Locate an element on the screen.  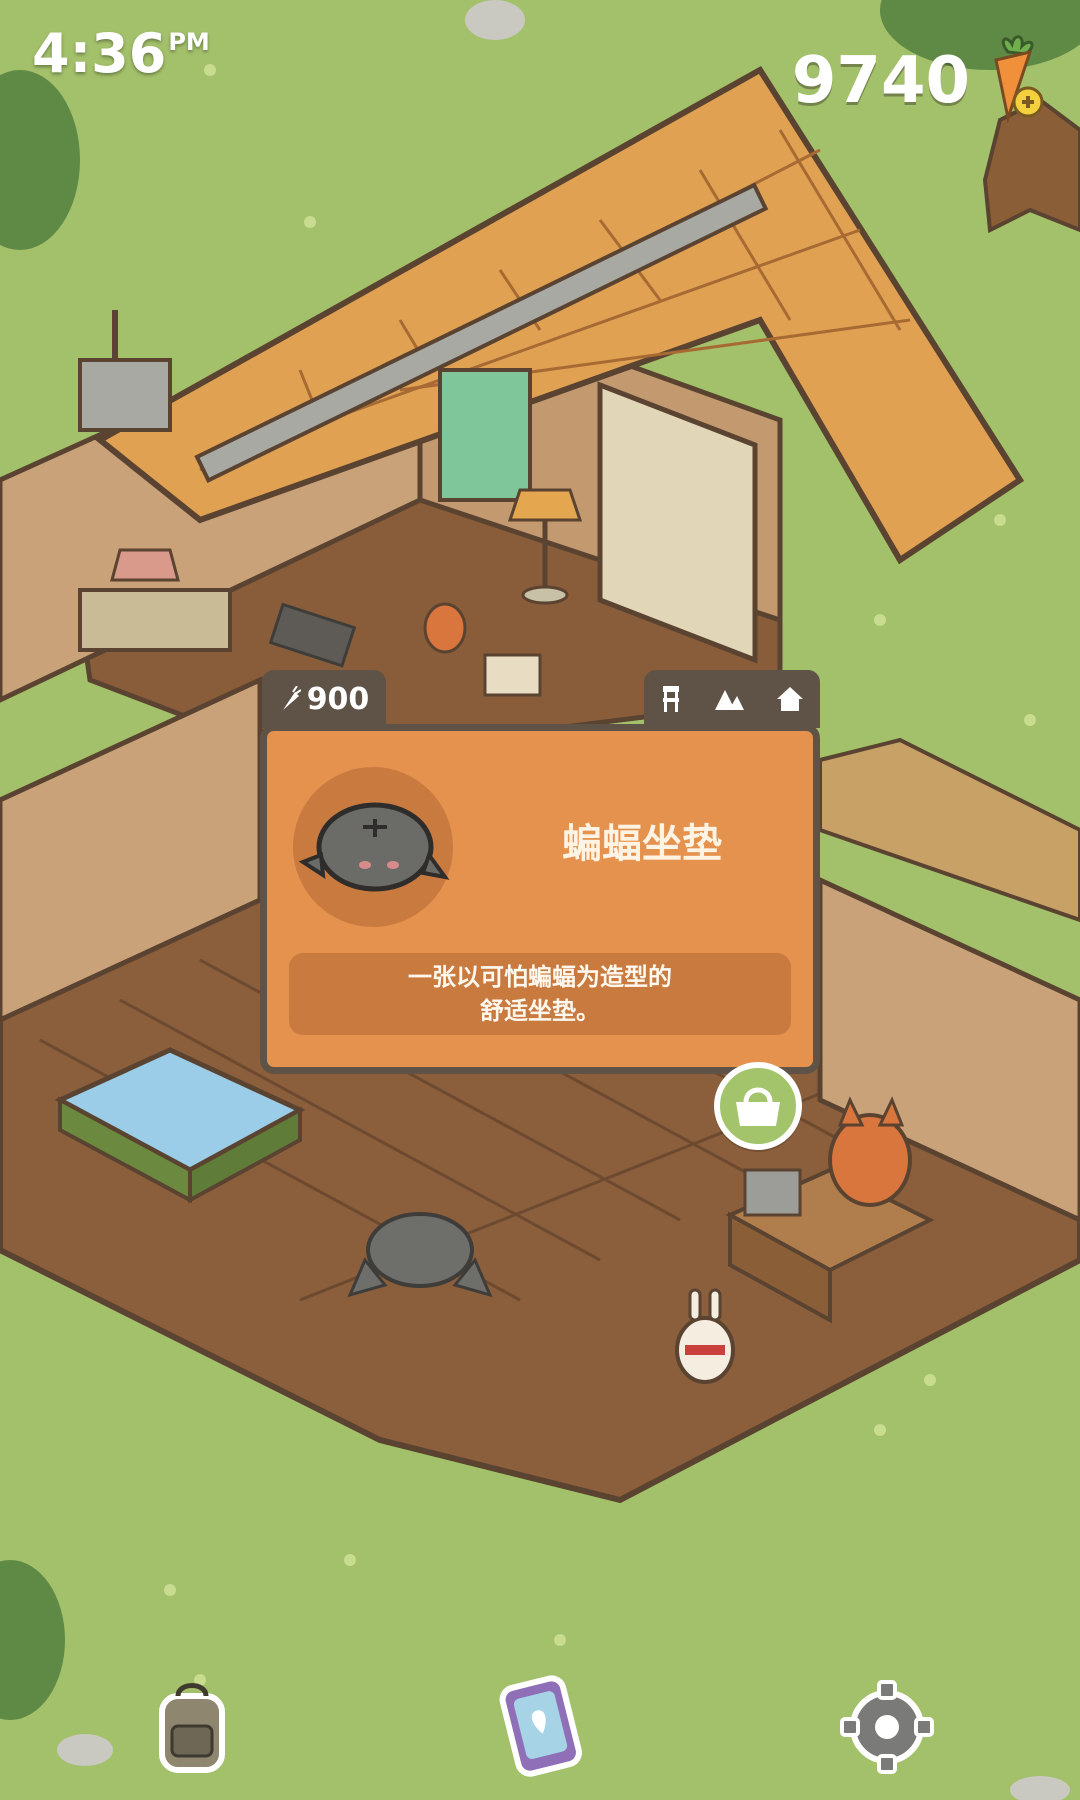
item-price-tab: 900 is located at coordinates (324, 699).